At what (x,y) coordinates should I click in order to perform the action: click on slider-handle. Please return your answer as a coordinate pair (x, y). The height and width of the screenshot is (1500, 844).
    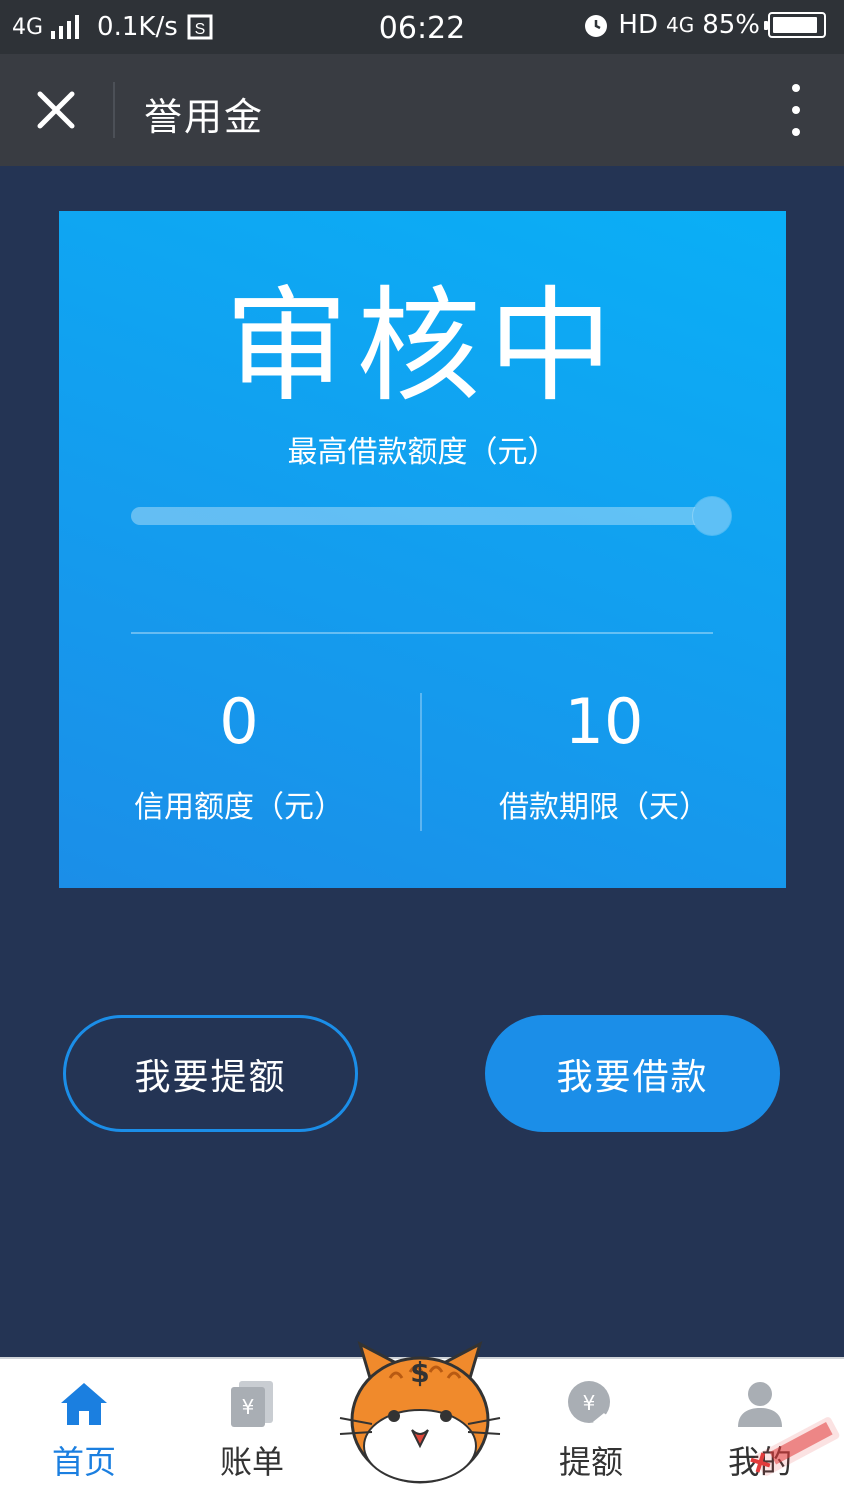
    Looking at the image, I should click on (712, 516).